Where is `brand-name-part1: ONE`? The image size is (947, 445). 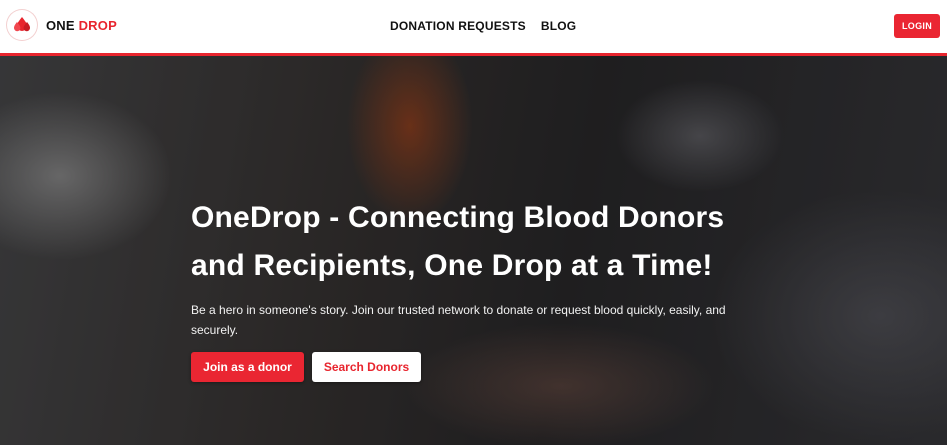
brand-name-part1: ONE is located at coordinates (60, 25).